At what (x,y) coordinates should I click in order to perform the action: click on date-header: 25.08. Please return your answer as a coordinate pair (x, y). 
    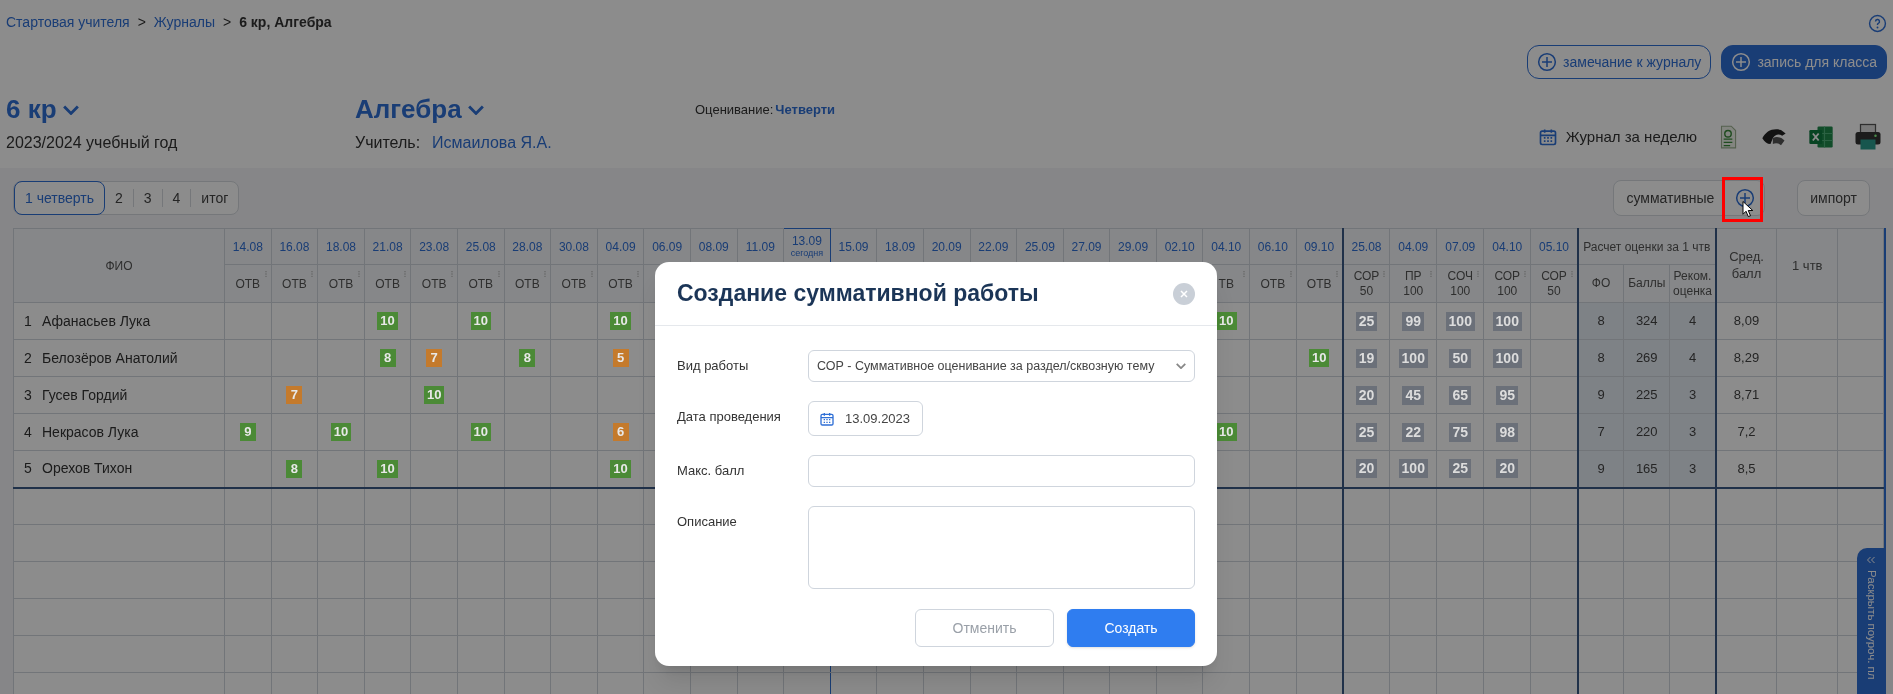
    Looking at the image, I should click on (1366, 246).